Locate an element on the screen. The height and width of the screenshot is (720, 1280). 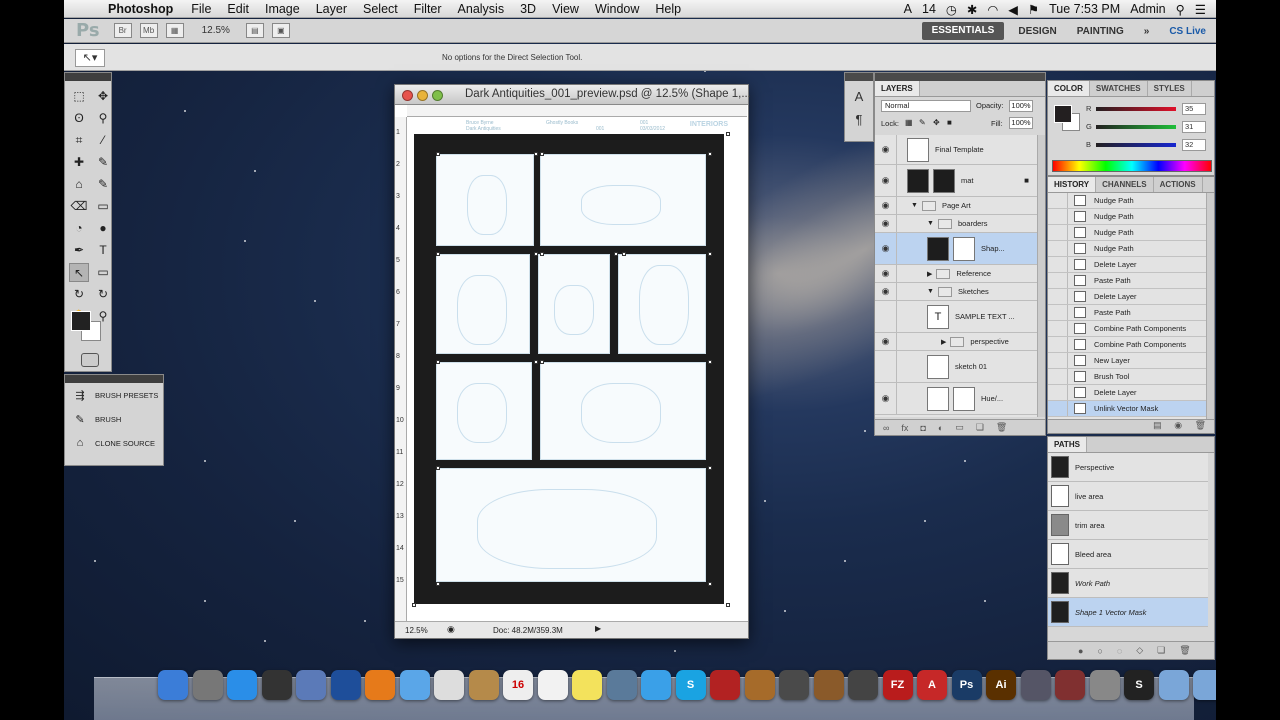
tab-history: HISTORY is located at coordinates (1072, 184).